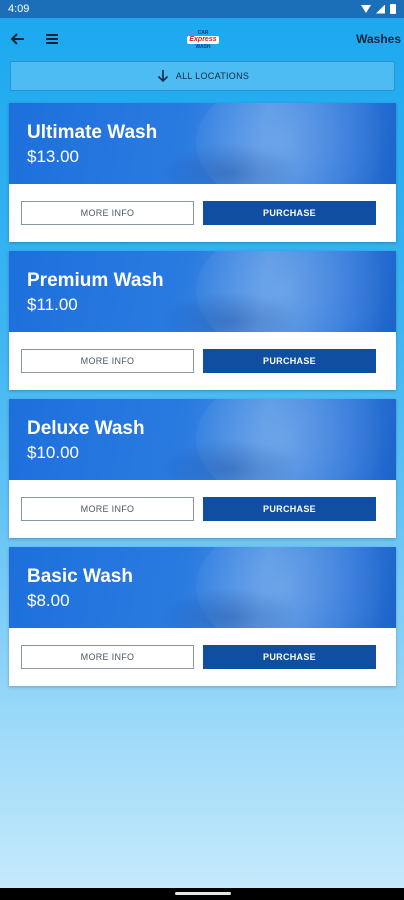 The width and height of the screenshot is (404, 900). What do you see at coordinates (202, 616) in the screenshot?
I see `wash-card: Basic Wash $8.00 MORE INFO PURCHASE` at bounding box center [202, 616].